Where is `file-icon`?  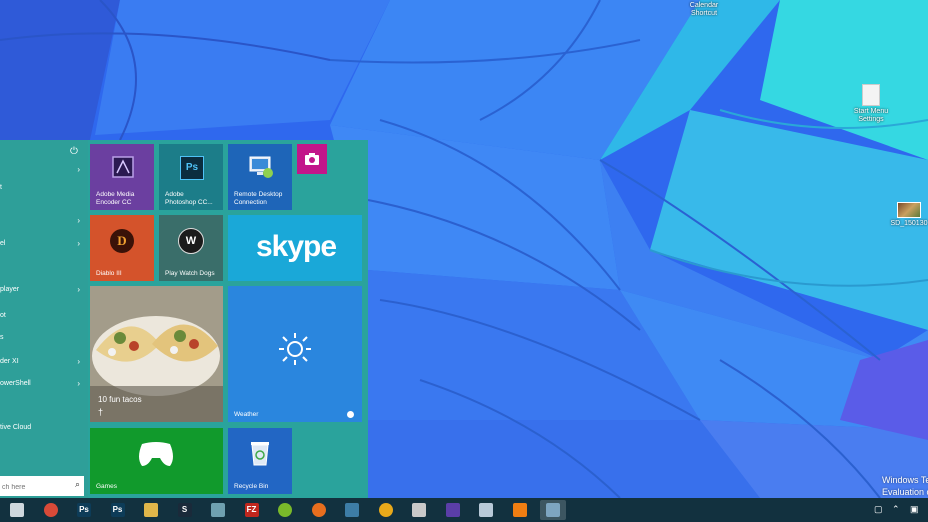 file-icon is located at coordinates (871, 95).